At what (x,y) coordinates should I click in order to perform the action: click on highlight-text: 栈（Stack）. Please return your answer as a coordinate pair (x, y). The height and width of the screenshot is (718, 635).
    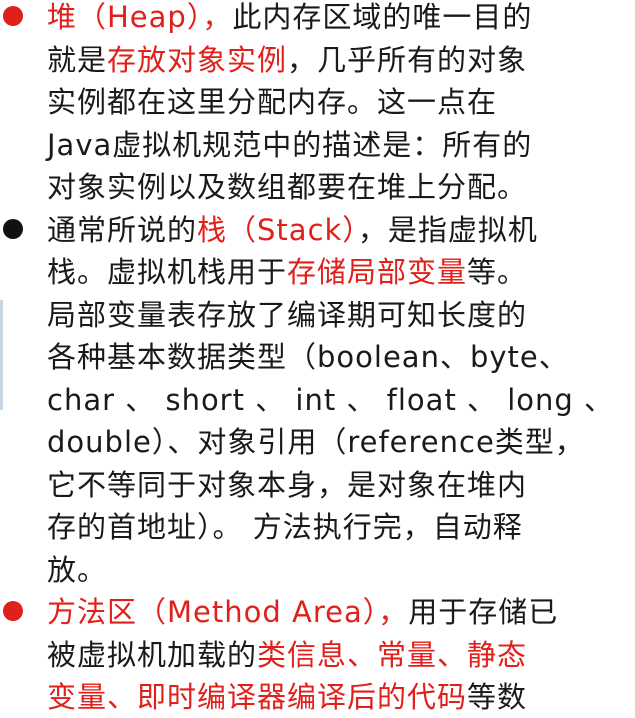
    Looking at the image, I should click on (277, 229).